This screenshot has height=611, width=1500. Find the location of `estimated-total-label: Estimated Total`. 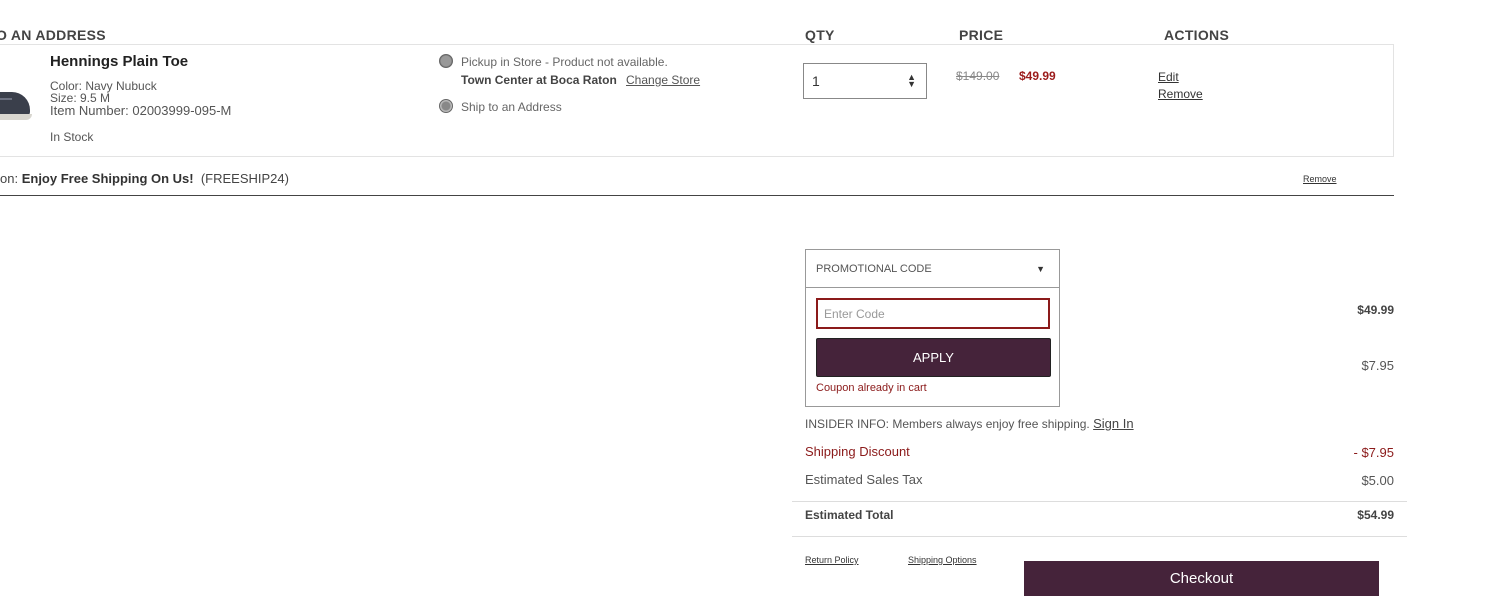

estimated-total-label: Estimated Total is located at coordinates (849, 515).